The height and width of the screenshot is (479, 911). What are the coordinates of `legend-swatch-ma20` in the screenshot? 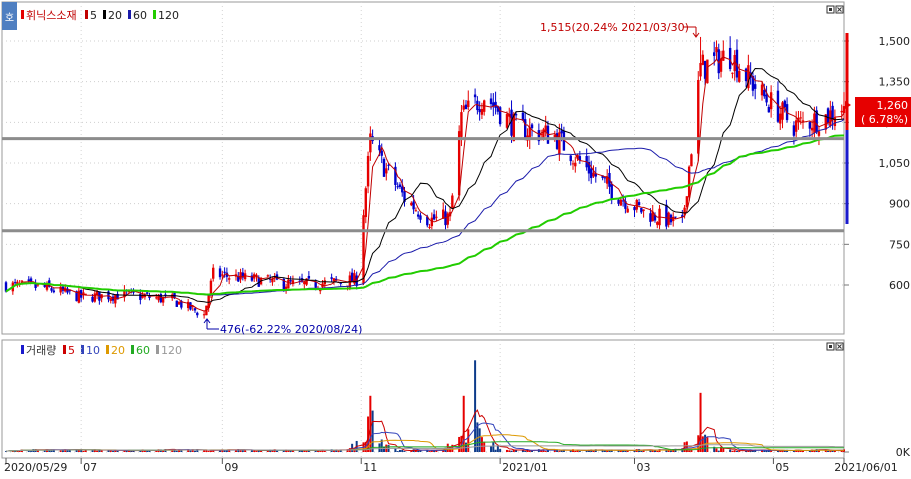 It's located at (104, 14).